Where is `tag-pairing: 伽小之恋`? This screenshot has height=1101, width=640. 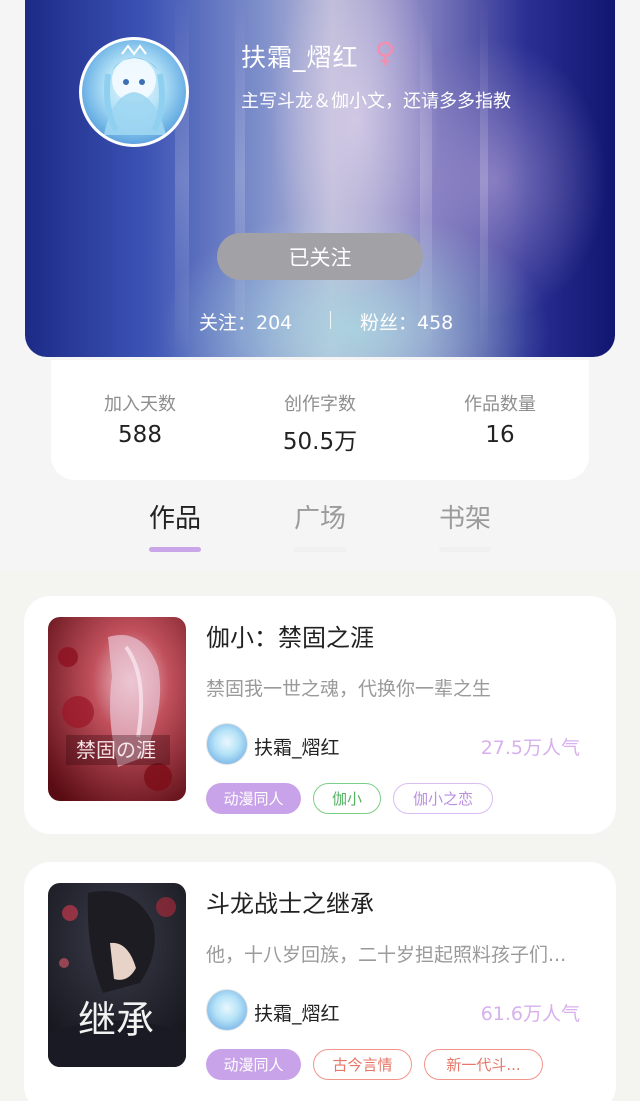 tag-pairing: 伽小之恋 is located at coordinates (443, 798).